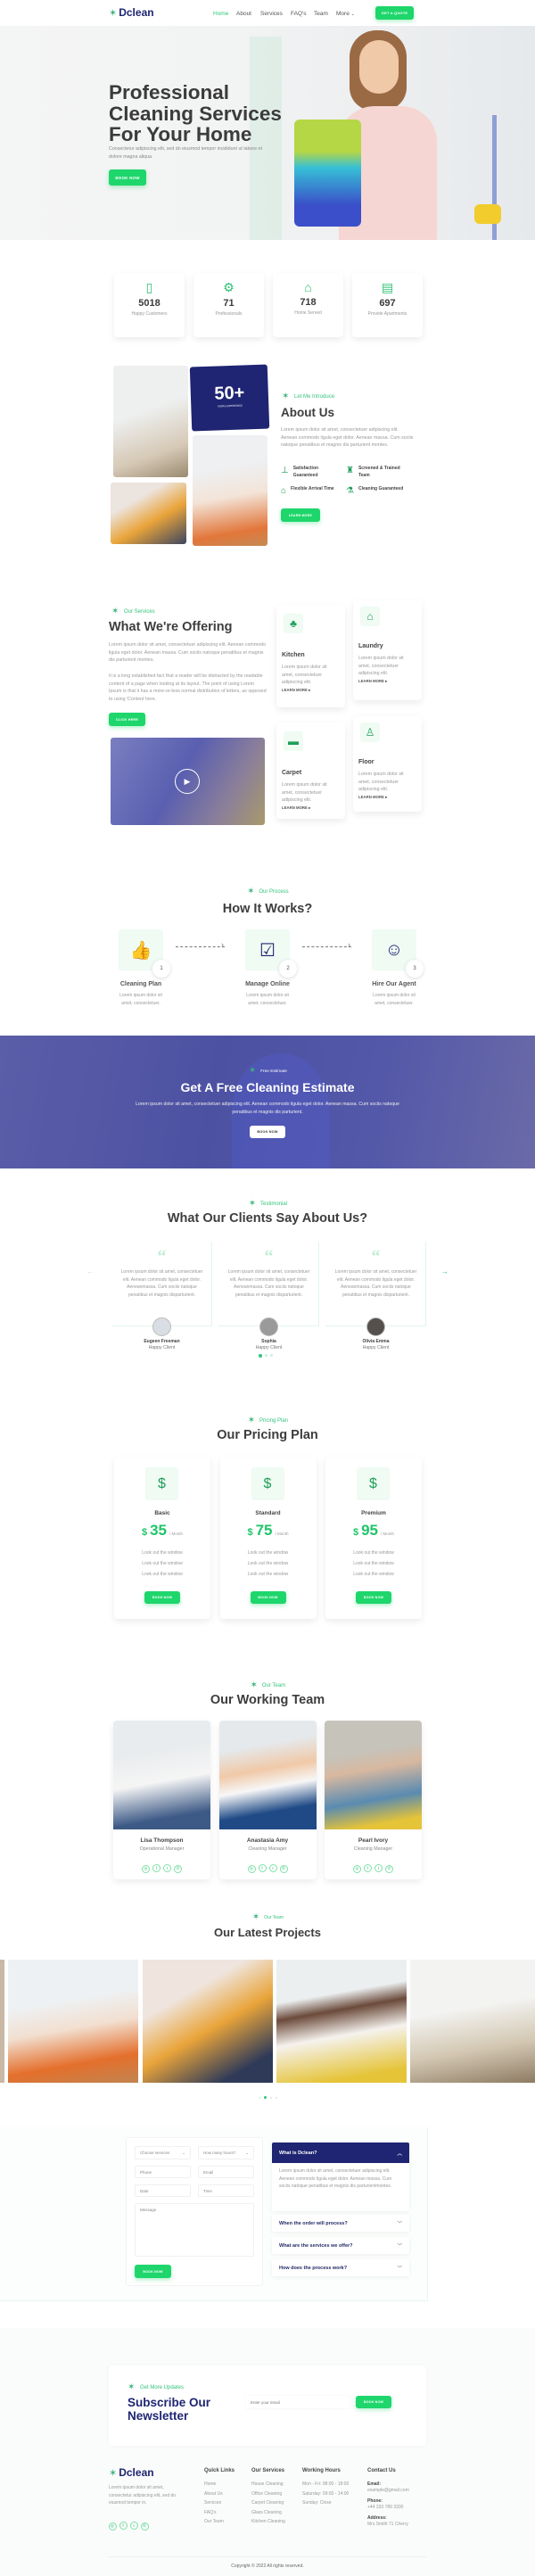 The height and width of the screenshot is (2576, 535). What do you see at coordinates (300, 515) in the screenshot?
I see `about-learn-more-button: LEARN MORE` at bounding box center [300, 515].